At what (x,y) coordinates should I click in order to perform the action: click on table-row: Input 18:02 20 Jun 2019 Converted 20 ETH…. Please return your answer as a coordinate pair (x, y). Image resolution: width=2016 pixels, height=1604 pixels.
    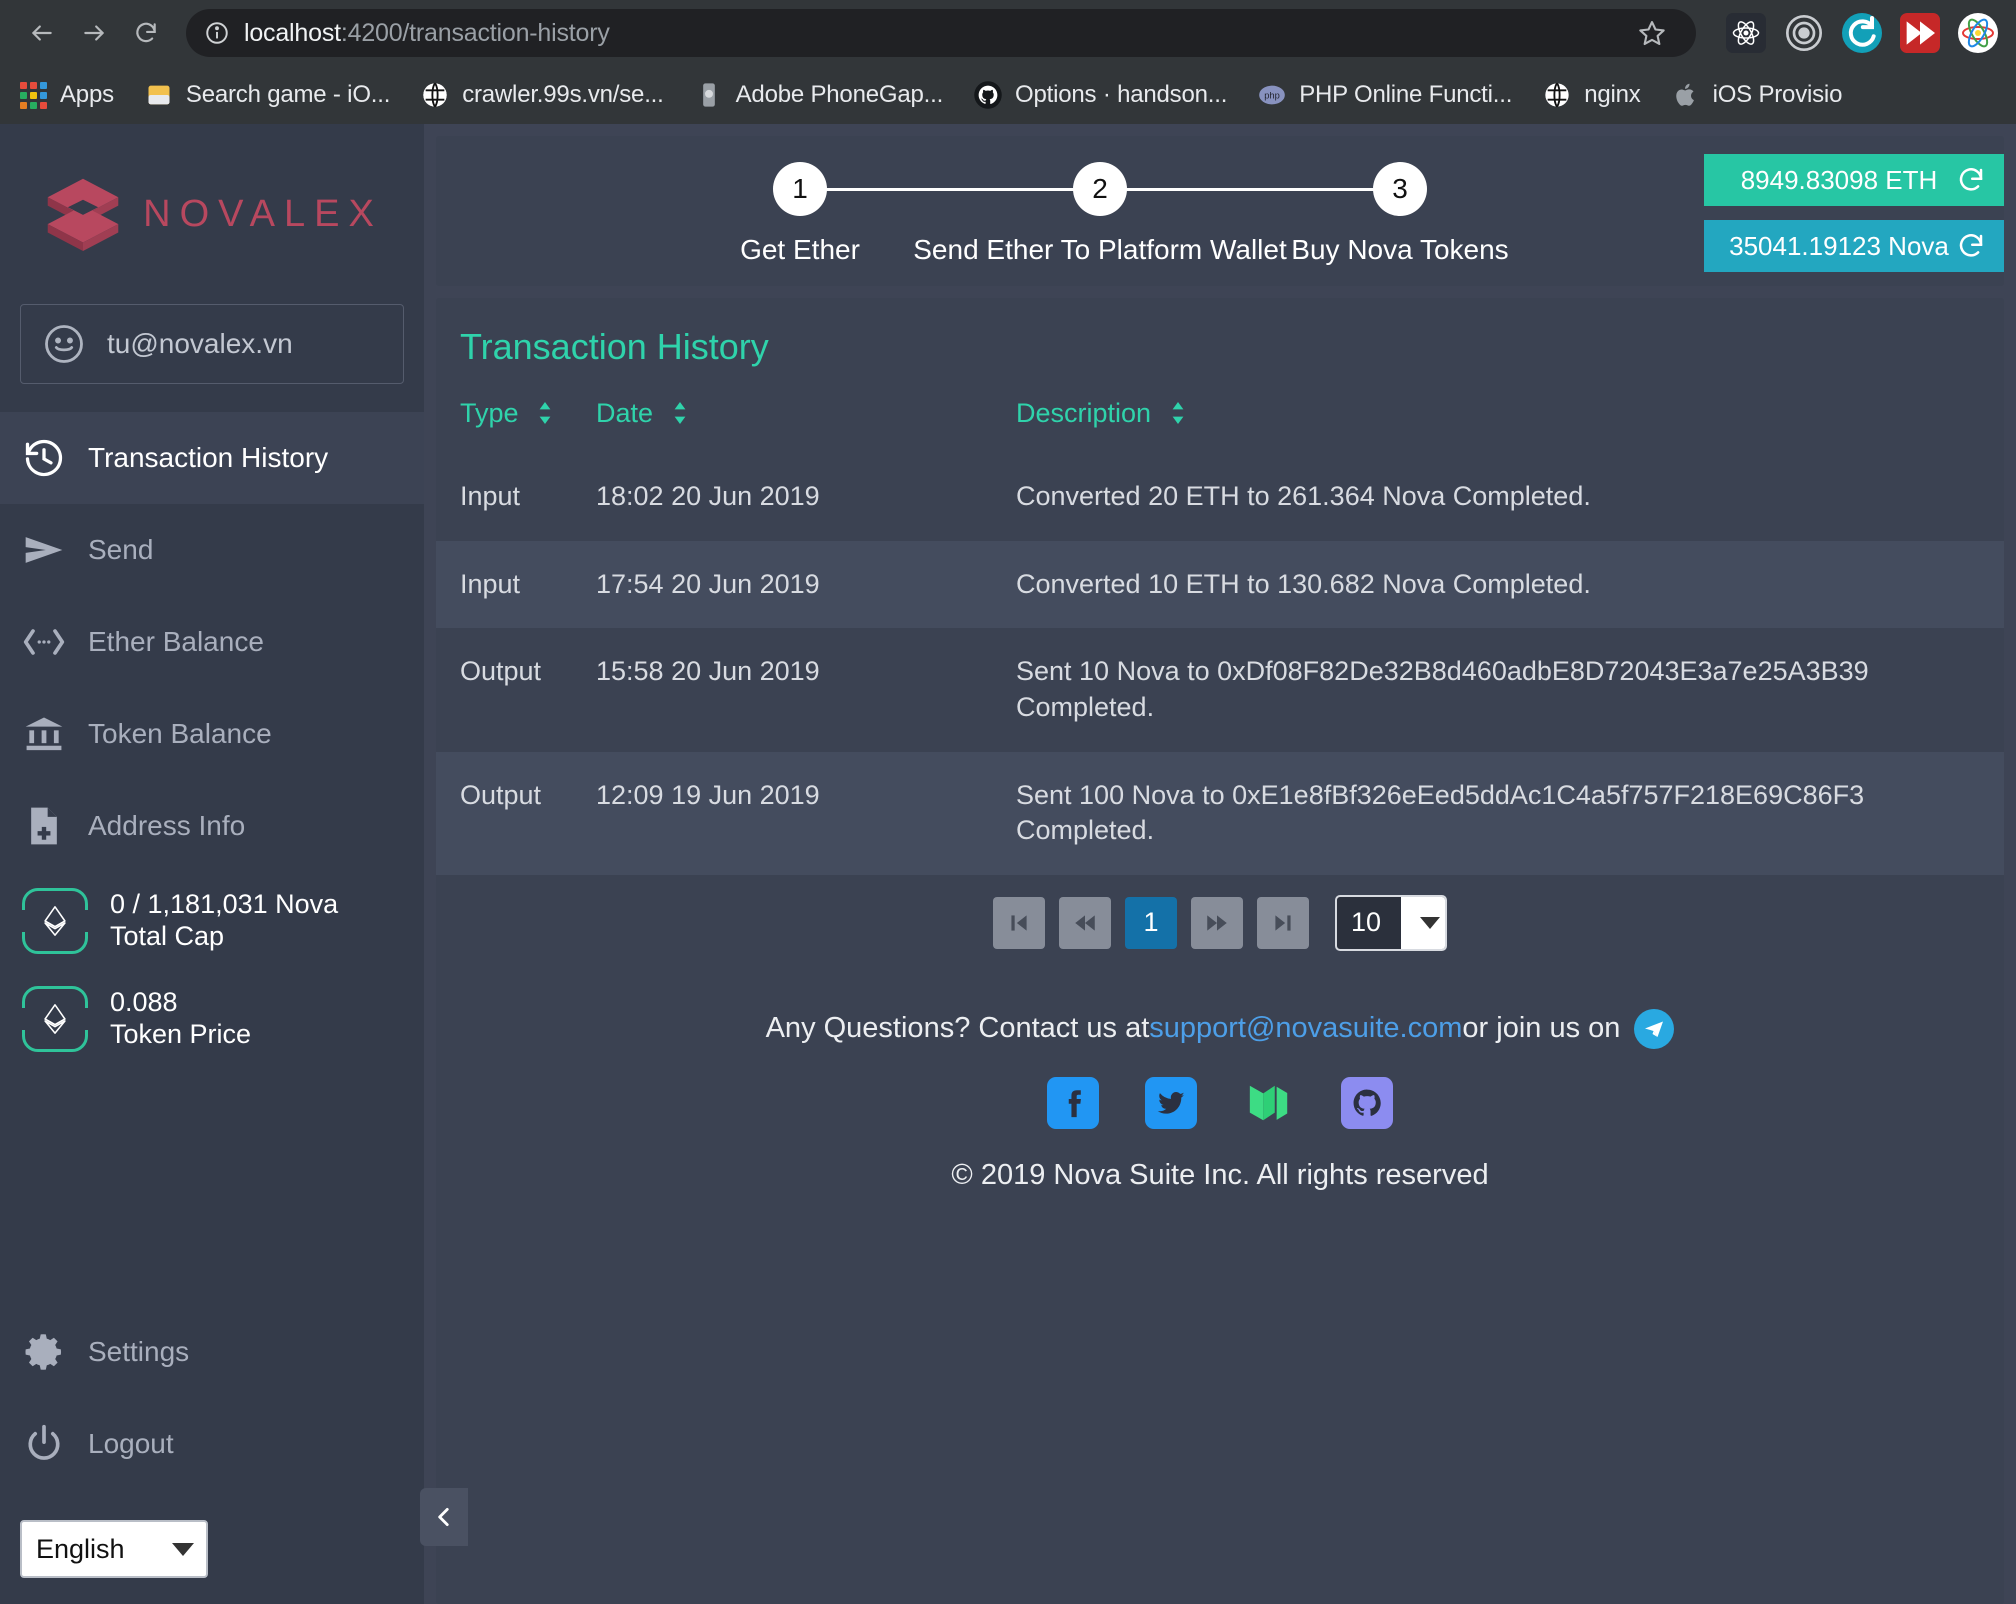
    Looking at the image, I should click on (1220, 497).